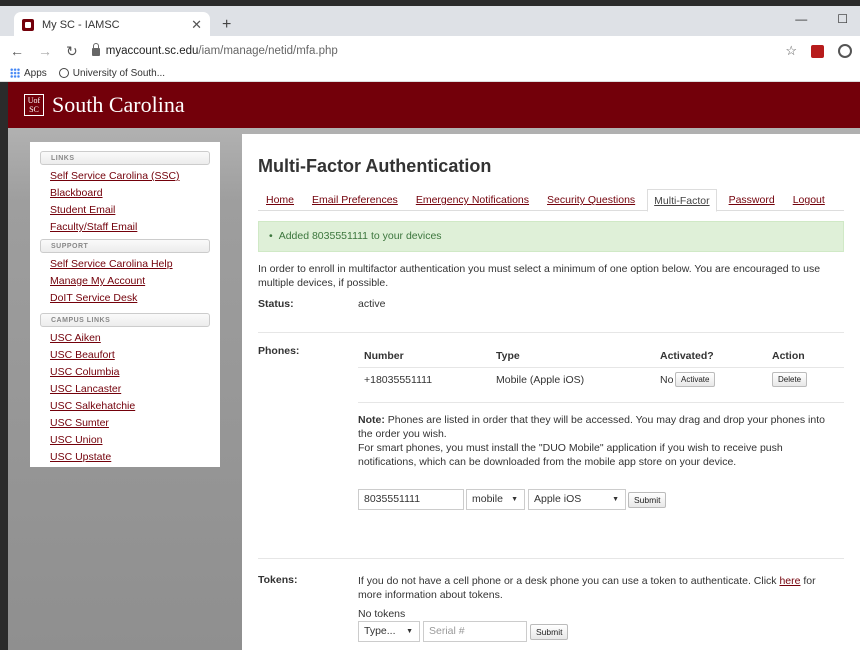  I want to click on token-type-select: Type... ▼, so click(389, 631).